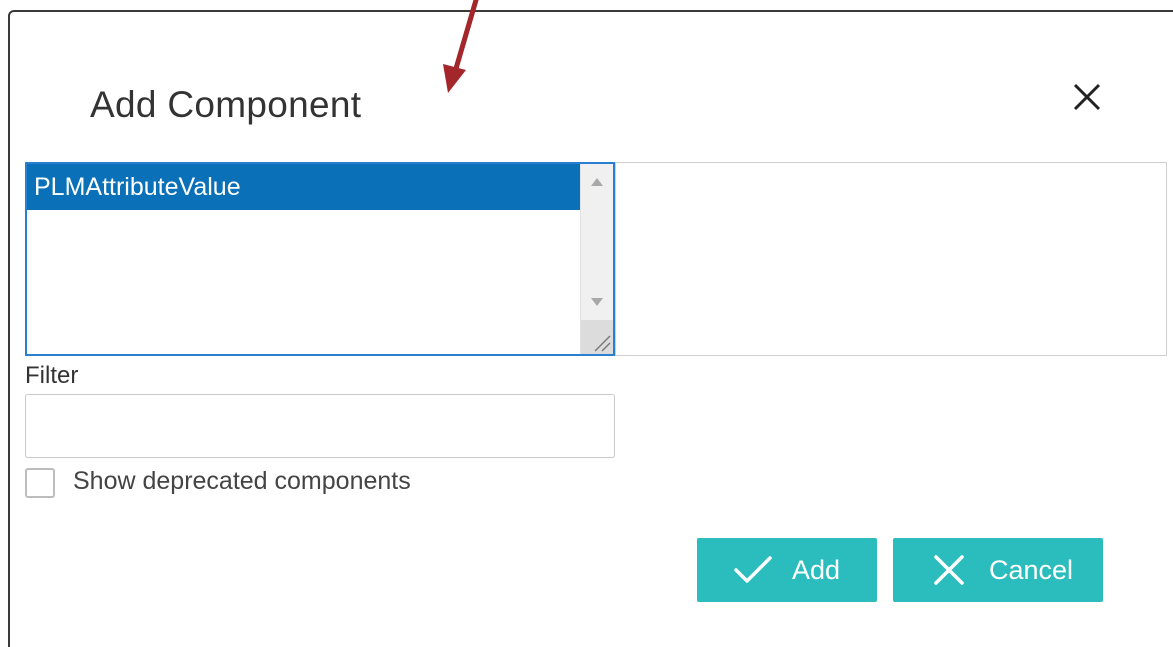 The height and width of the screenshot is (647, 1173). I want to click on triangle-up-icon, so click(597, 182).